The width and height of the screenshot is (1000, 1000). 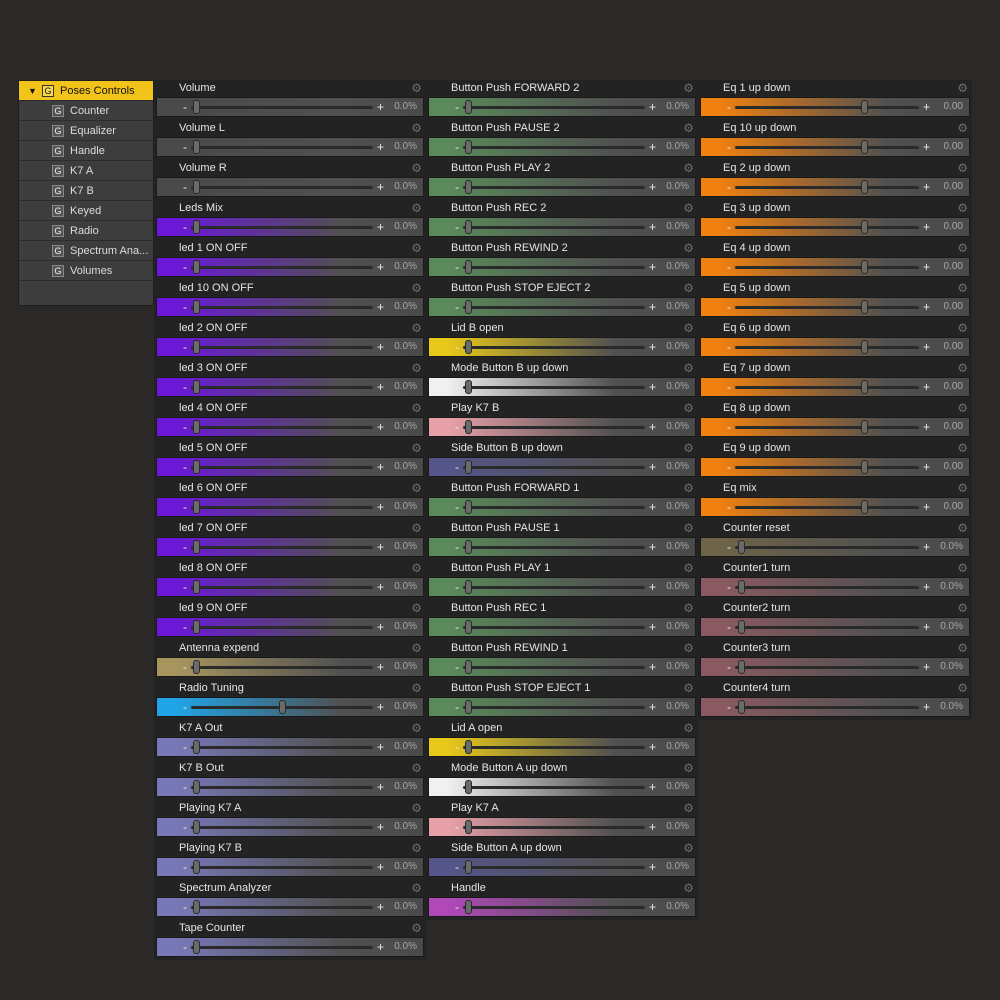 What do you see at coordinates (86, 191) in the screenshot?
I see `tree-item-k7-b: G K7 B` at bounding box center [86, 191].